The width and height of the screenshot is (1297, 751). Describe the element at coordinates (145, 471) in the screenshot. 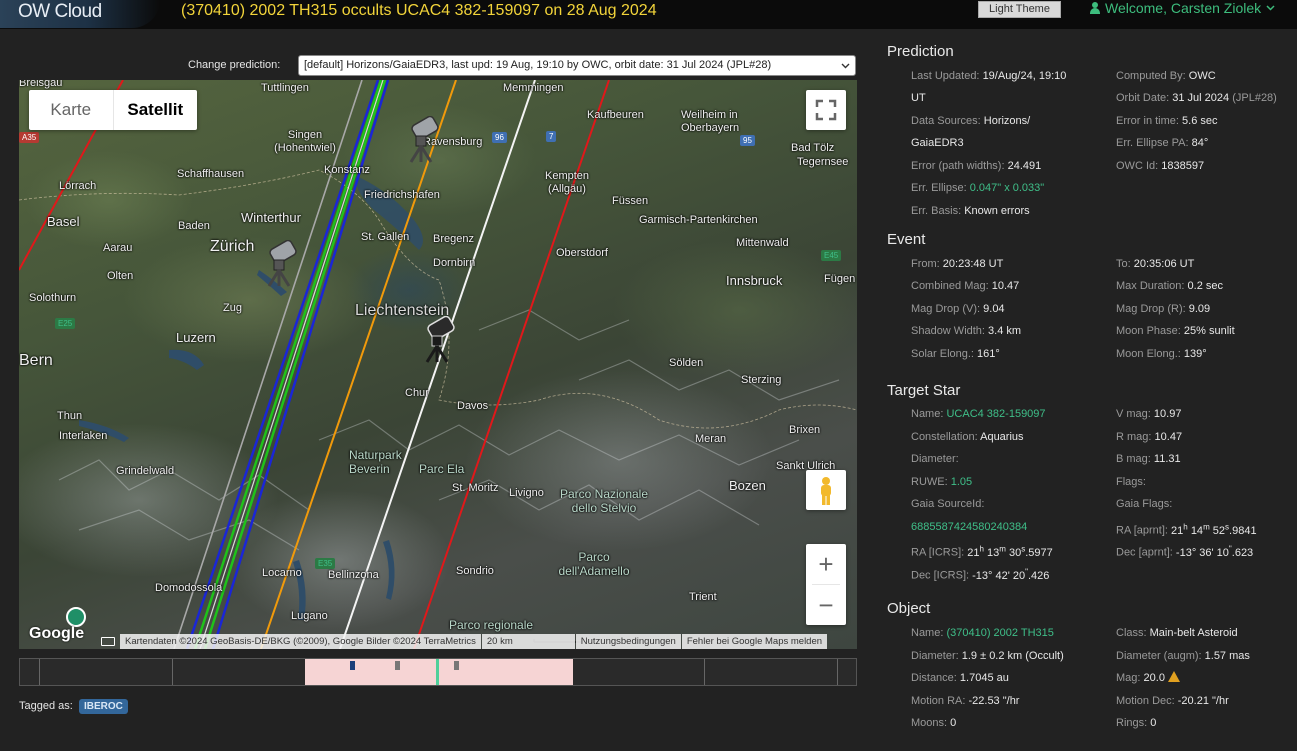

I see `place-label: Grindelwald` at that location.